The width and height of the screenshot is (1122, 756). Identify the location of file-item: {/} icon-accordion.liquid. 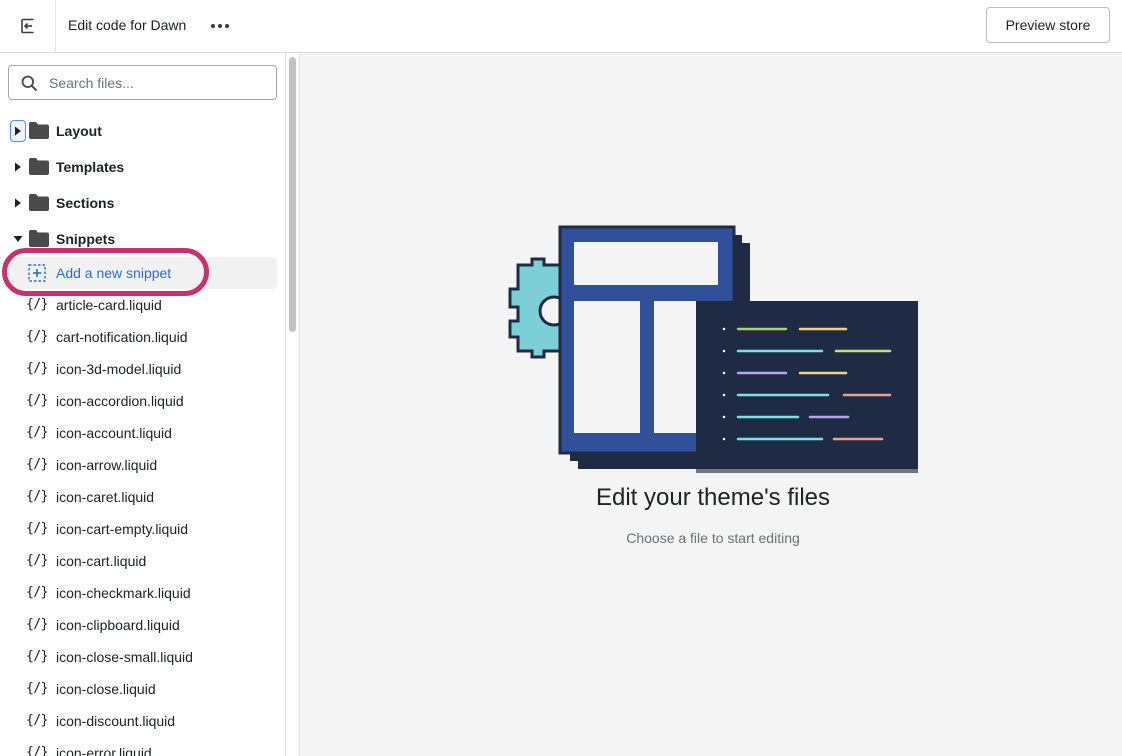
(142, 401).